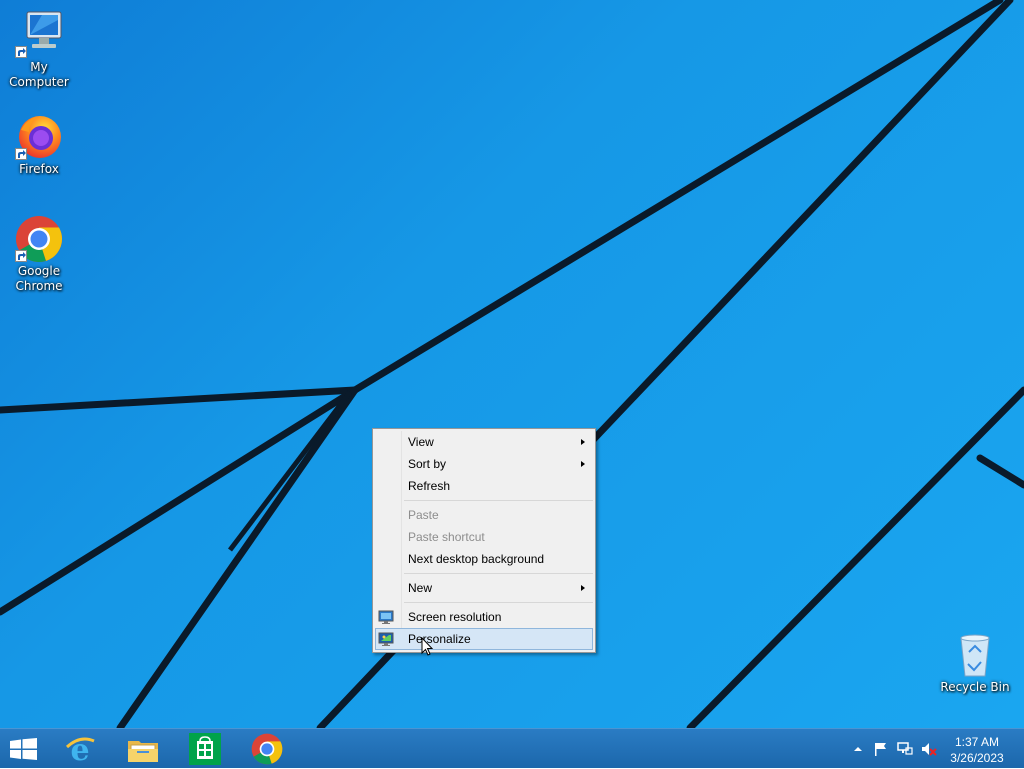 This screenshot has width=1024, height=769. I want to click on desktop-icon-firefox: Firefox, so click(39, 144).